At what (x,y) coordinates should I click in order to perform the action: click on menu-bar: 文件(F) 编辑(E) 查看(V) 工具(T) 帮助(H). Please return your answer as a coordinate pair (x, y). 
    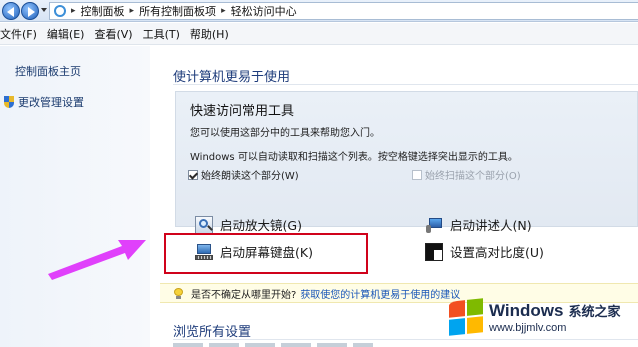
    Looking at the image, I should click on (319, 34).